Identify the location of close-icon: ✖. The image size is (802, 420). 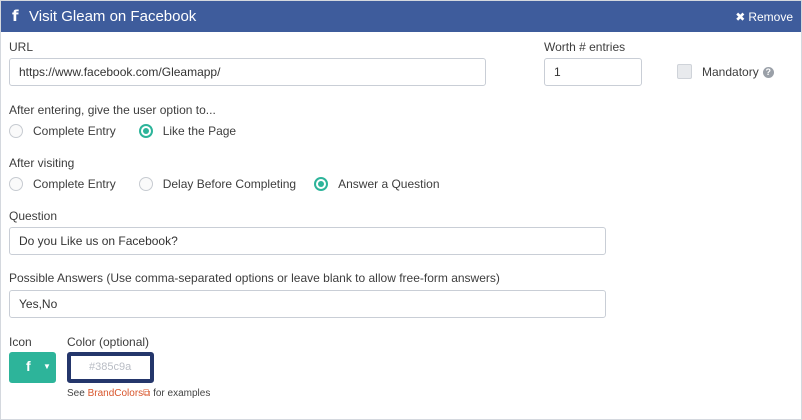
(740, 17).